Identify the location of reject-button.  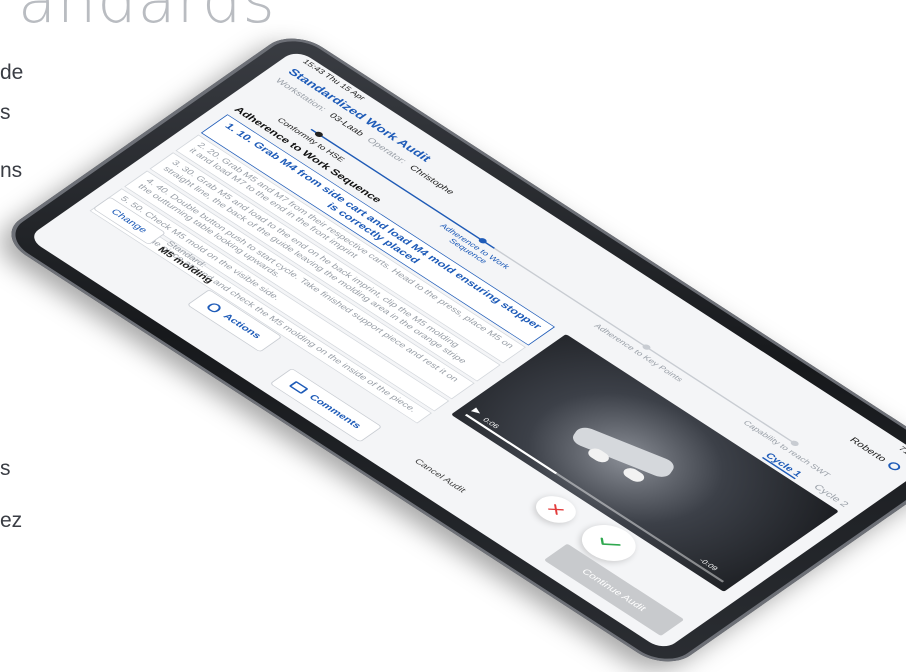
(555, 509).